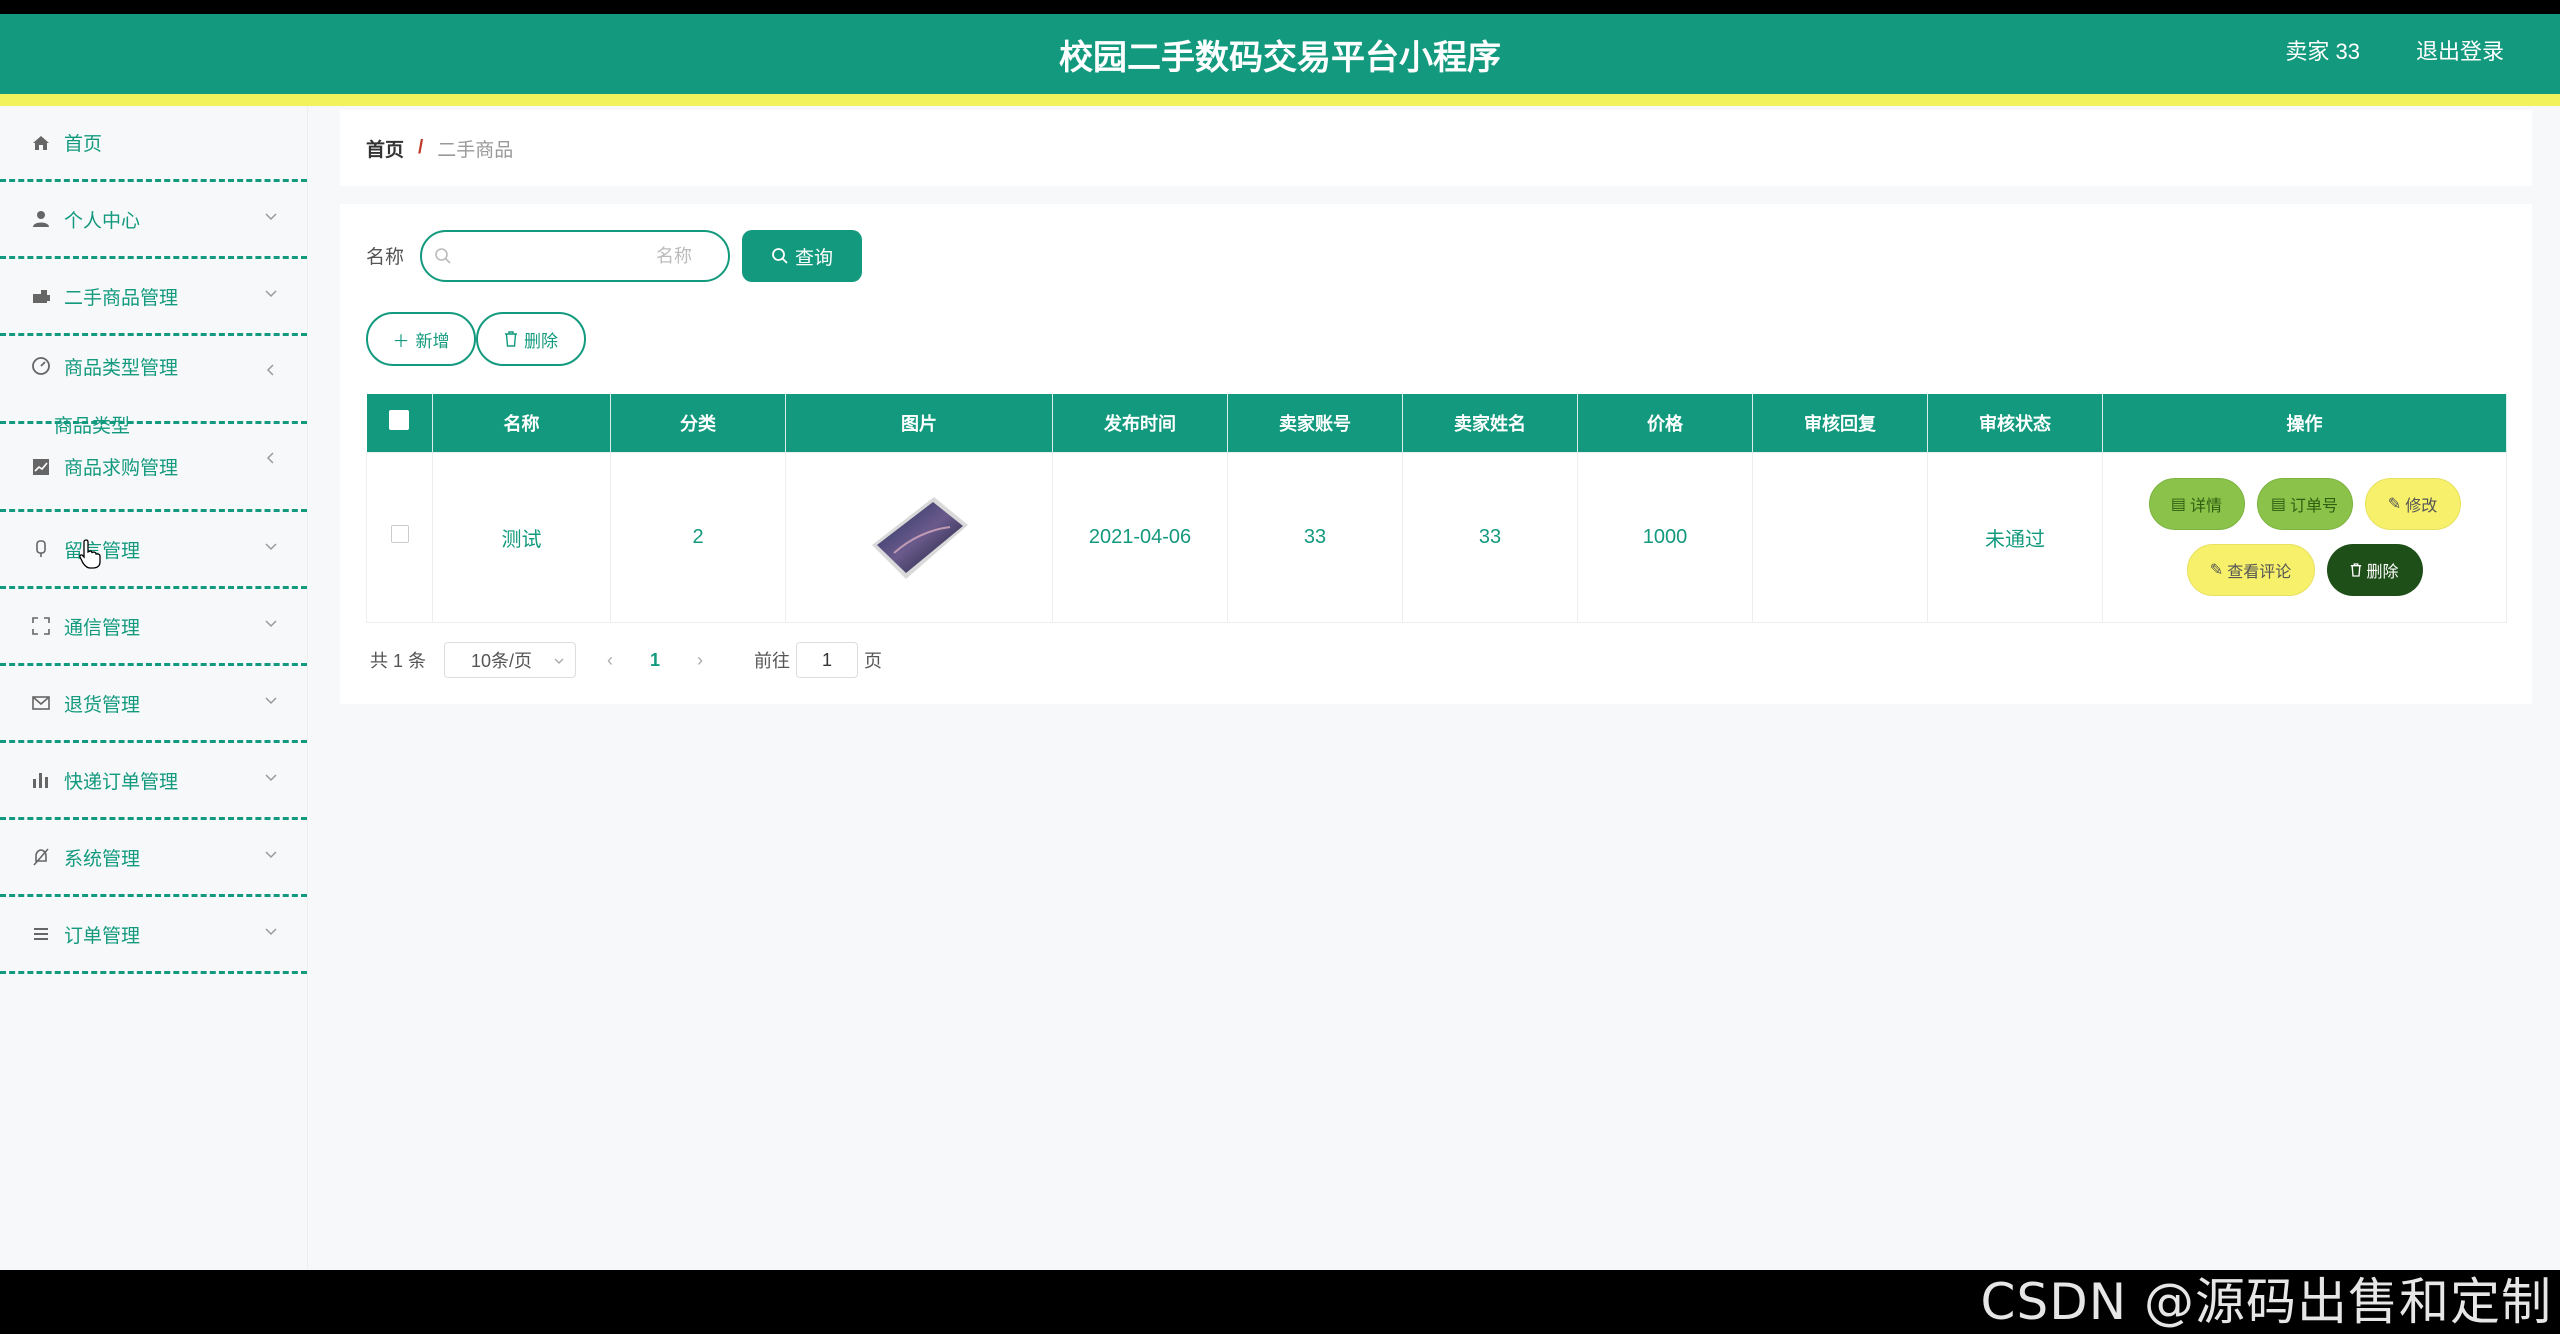 This screenshot has height=1334, width=2560. I want to click on query-button-label: 查询, so click(813, 258).